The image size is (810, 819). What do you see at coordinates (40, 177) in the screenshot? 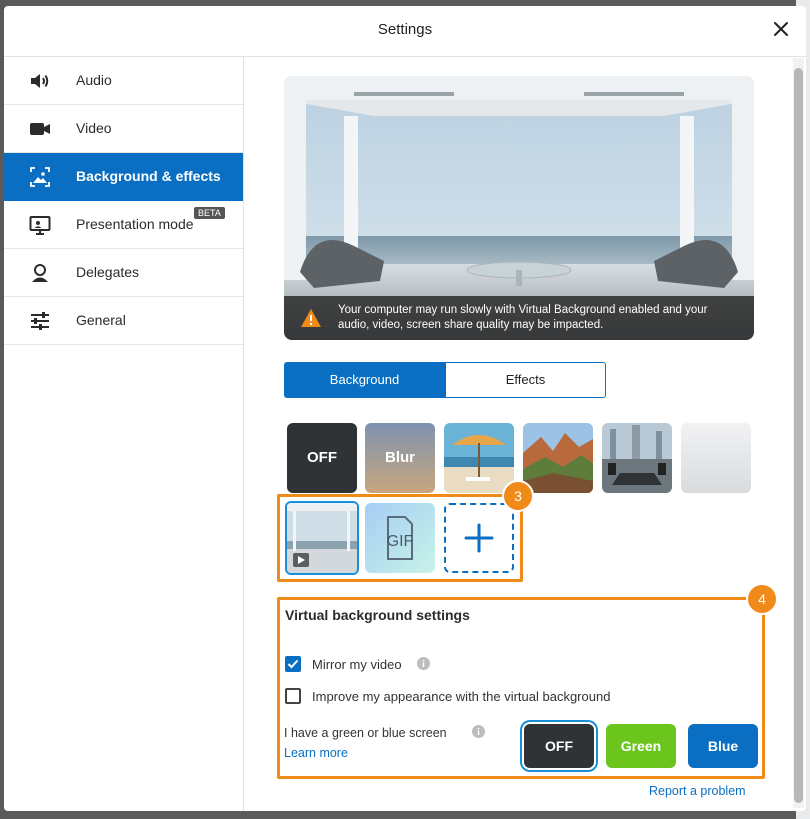
I see `background-image-icon` at bounding box center [40, 177].